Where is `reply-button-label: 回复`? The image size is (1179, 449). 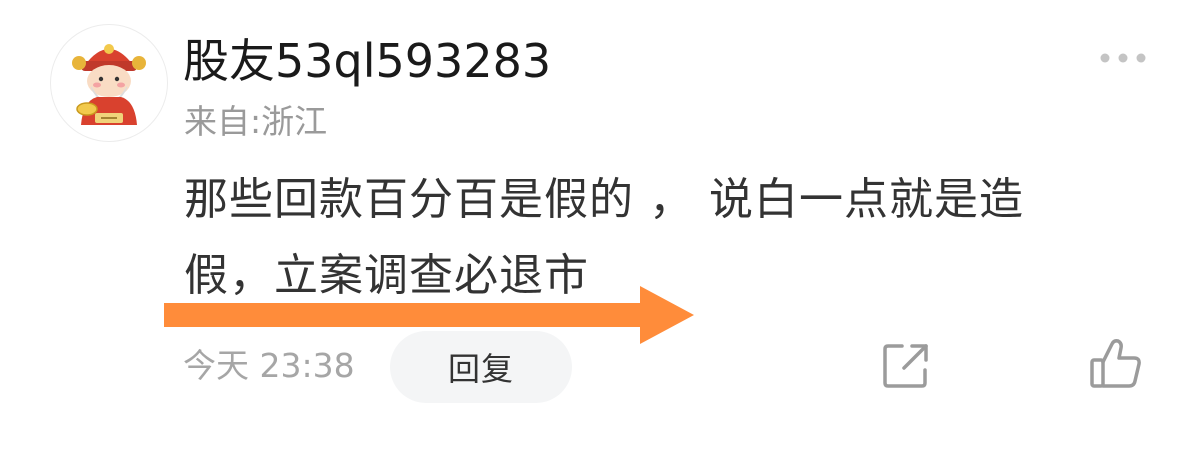
reply-button-label: 回复 is located at coordinates (480, 369).